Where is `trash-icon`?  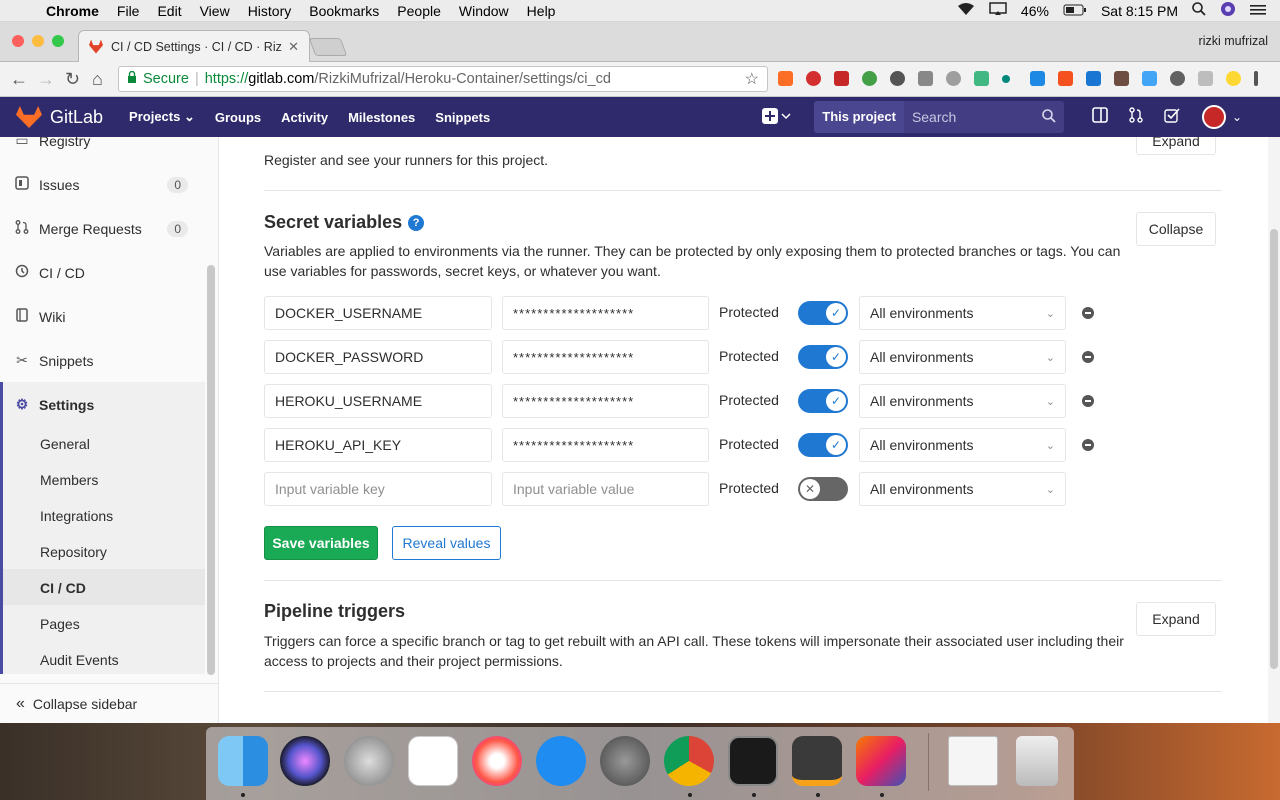 trash-icon is located at coordinates (1037, 761).